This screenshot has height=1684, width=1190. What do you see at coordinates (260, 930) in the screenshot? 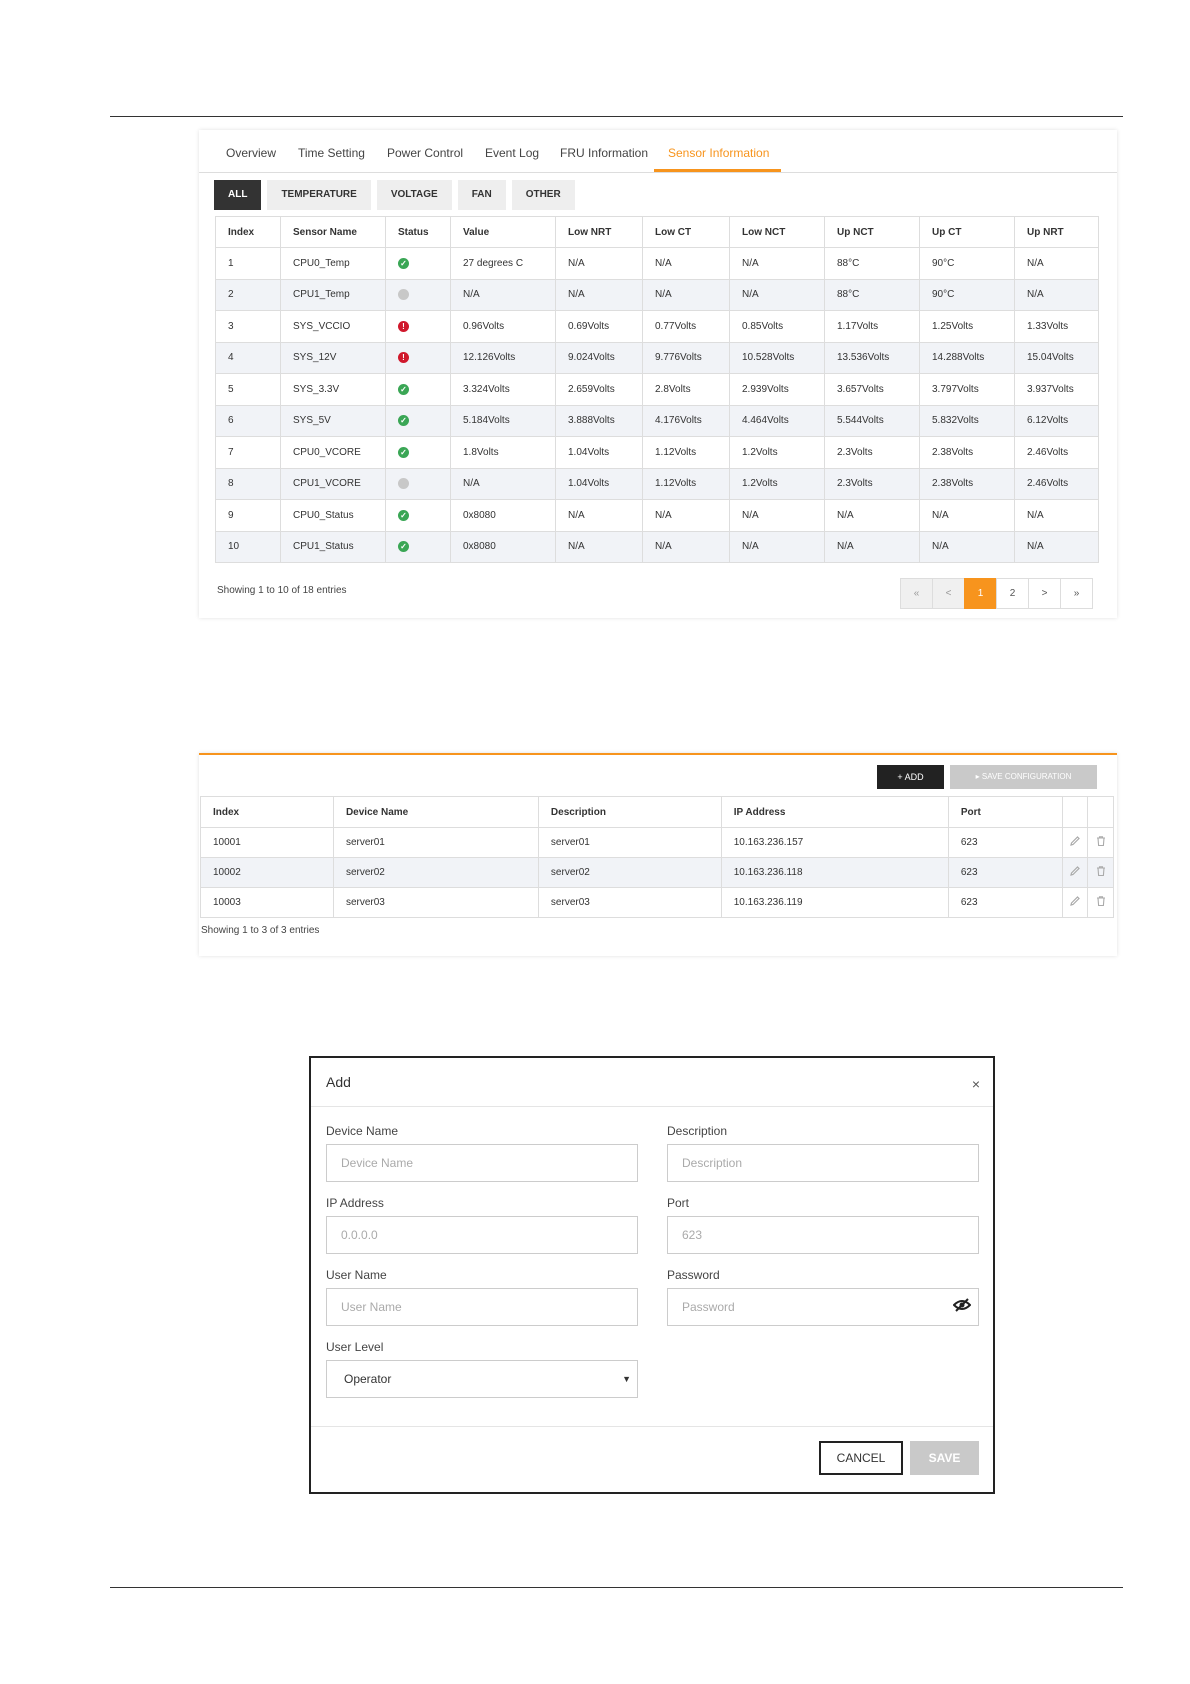
I see `device-entries-info: Showing 1 to 3 of 3 entries` at bounding box center [260, 930].